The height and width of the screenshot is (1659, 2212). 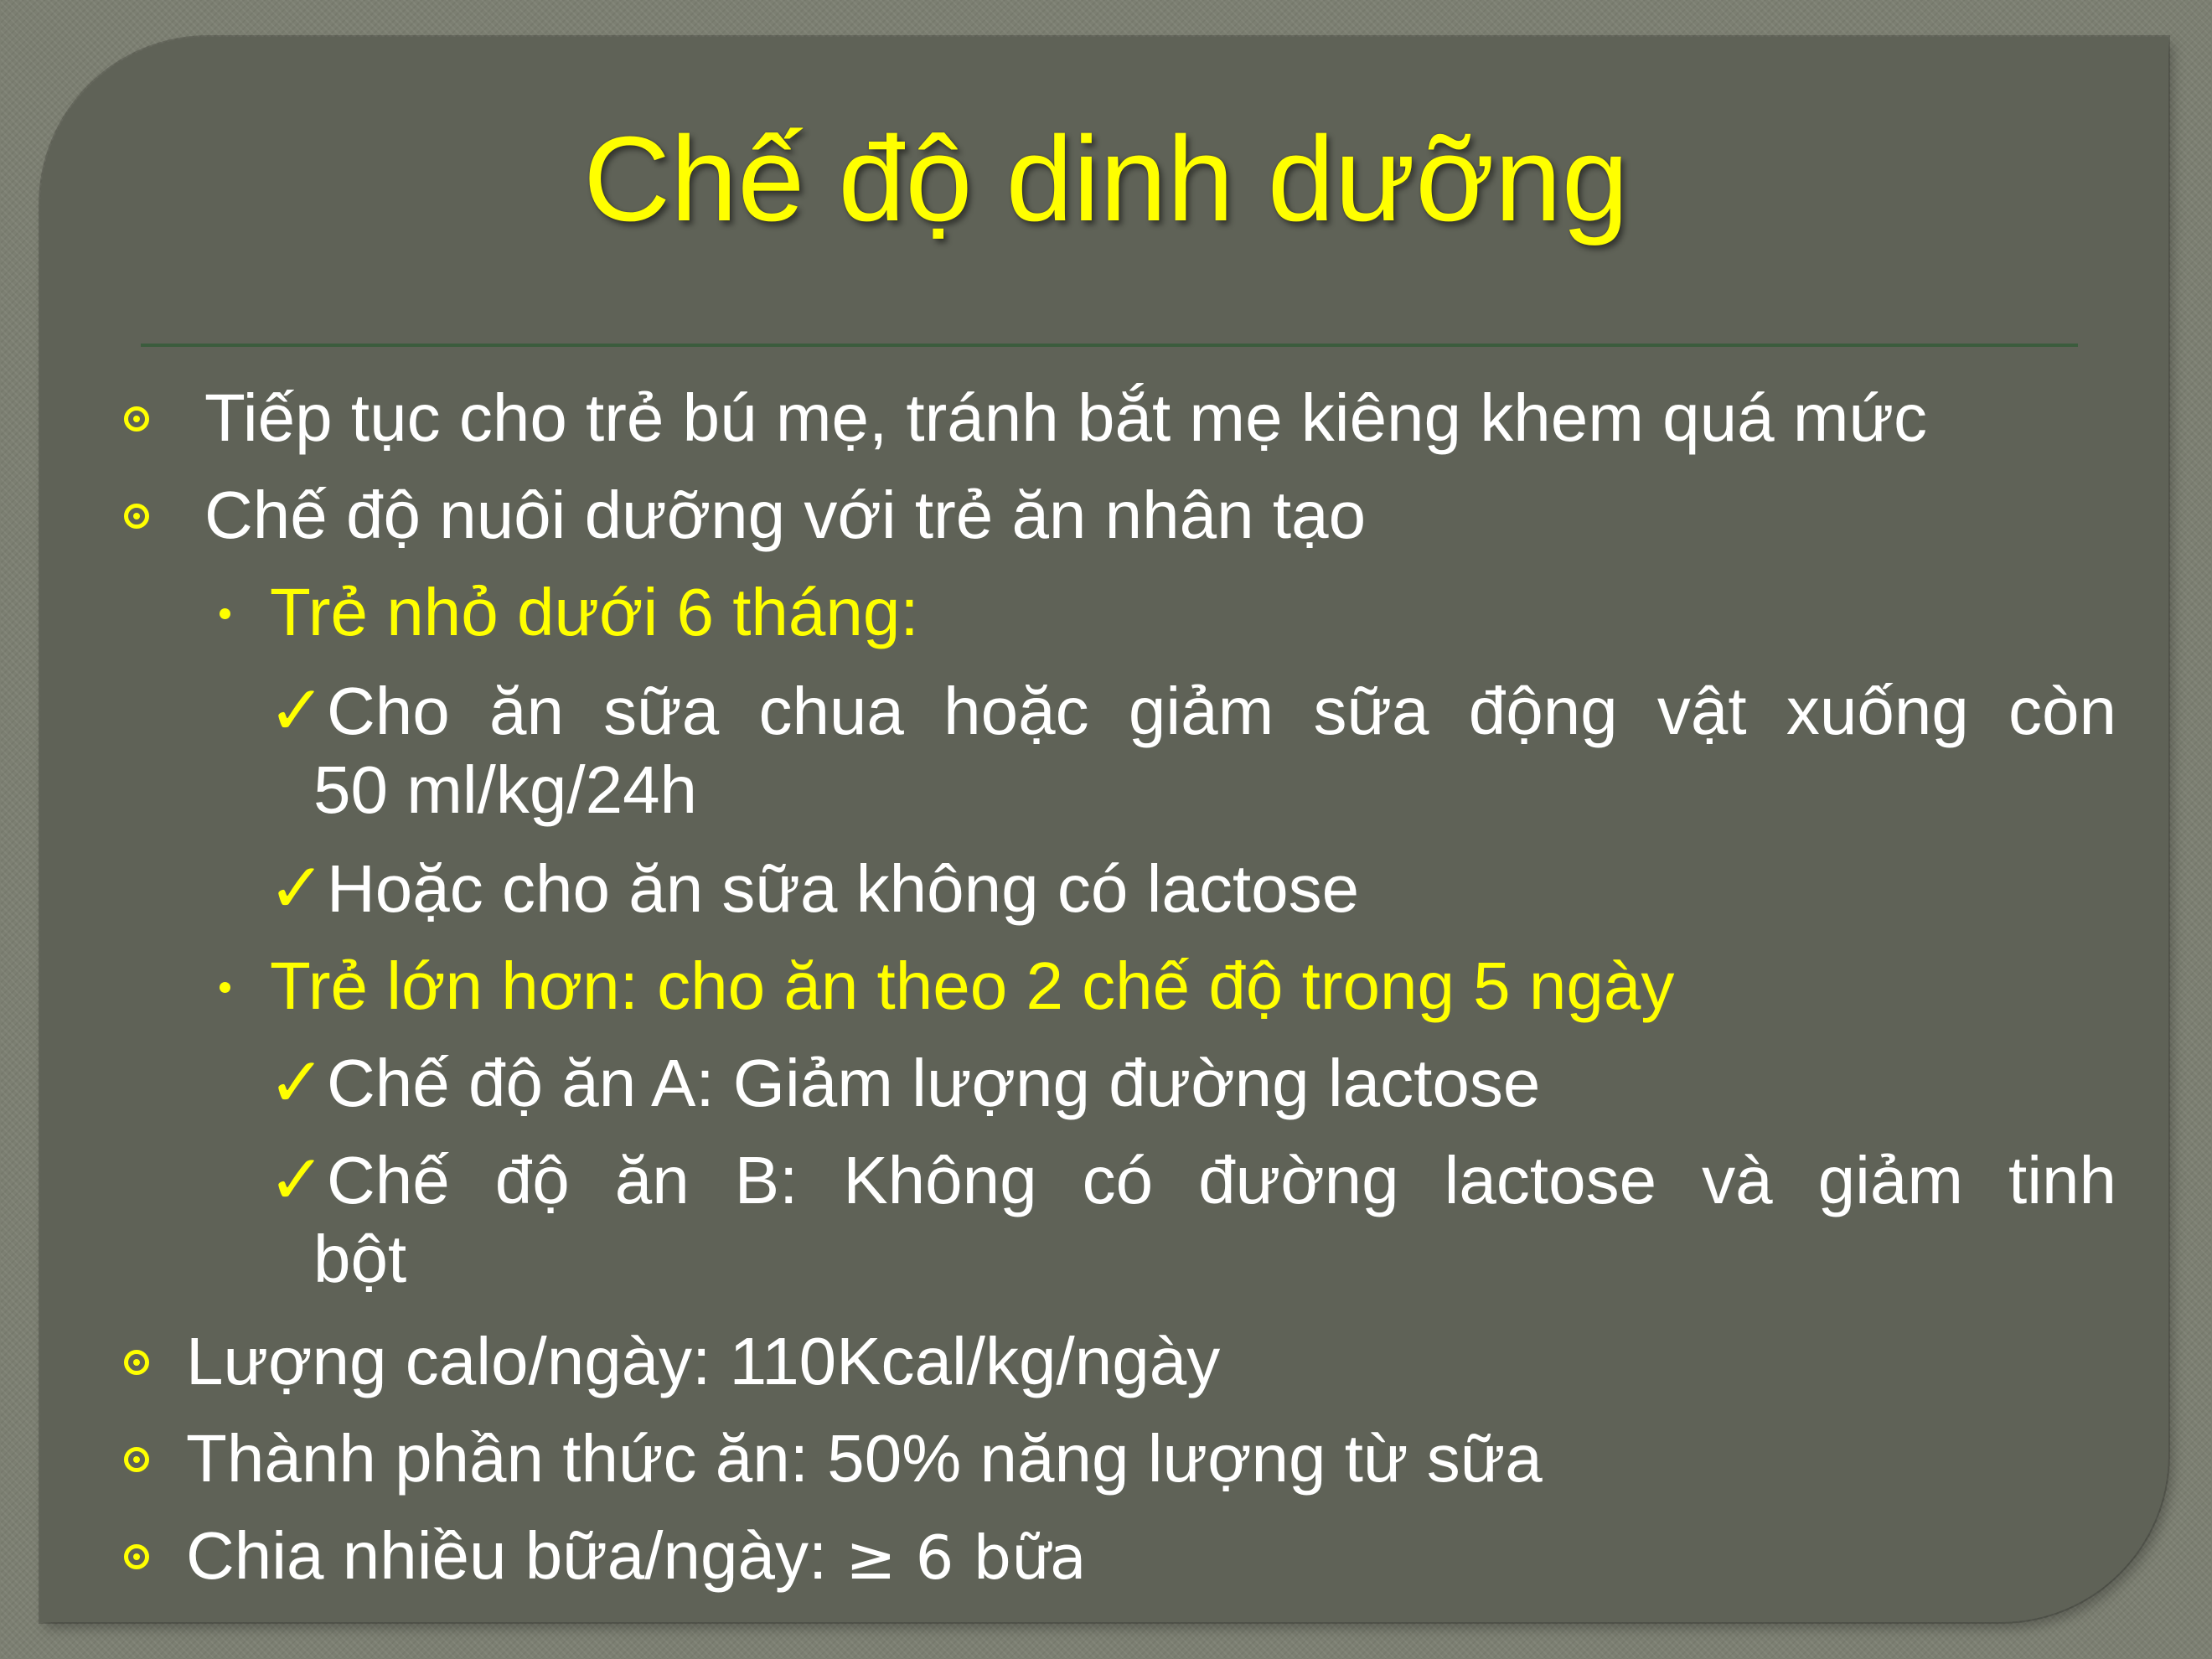 What do you see at coordinates (966, 1557) in the screenshot?
I see `list-item-text-tail: ≥ 6 bữa` at bounding box center [966, 1557].